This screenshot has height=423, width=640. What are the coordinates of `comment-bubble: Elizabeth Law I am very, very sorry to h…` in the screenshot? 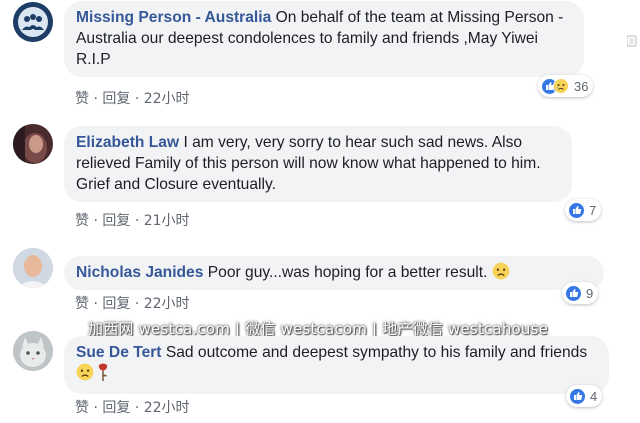 It's located at (318, 164).